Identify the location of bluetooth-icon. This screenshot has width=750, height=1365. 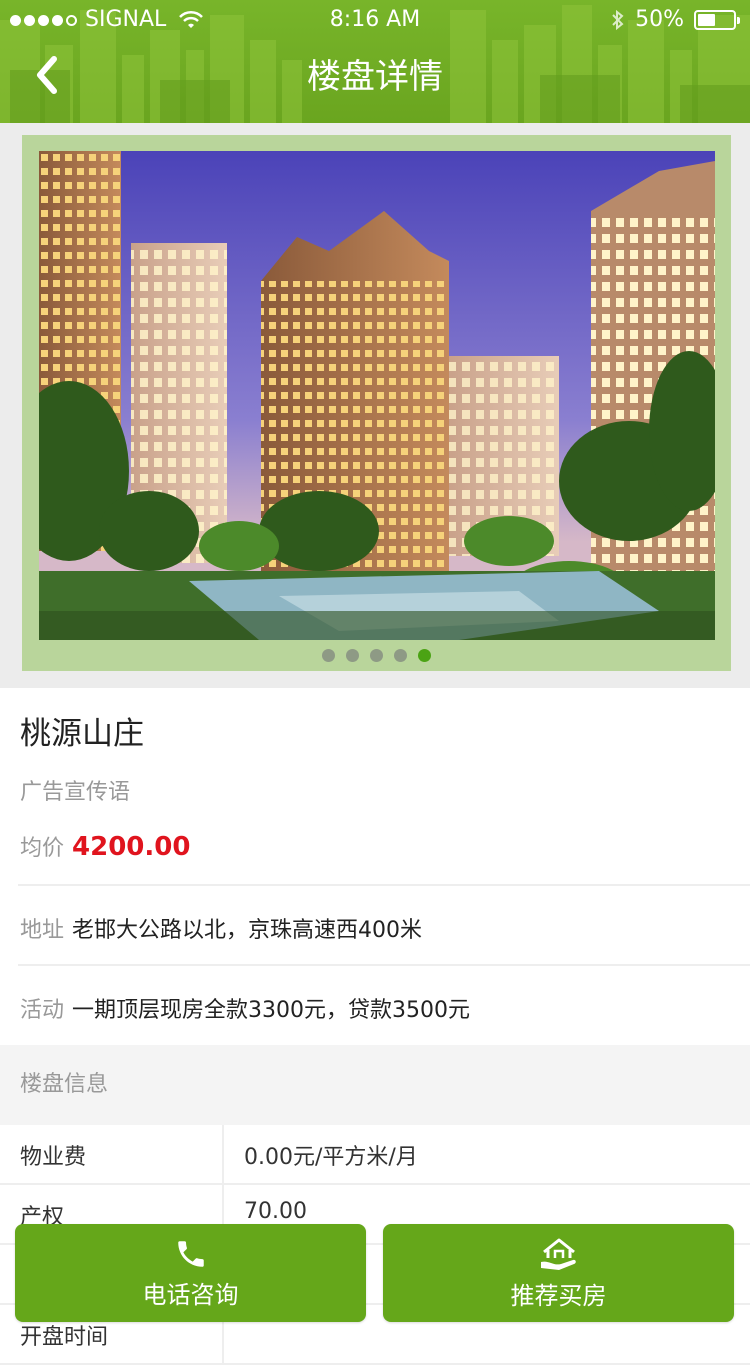
(618, 20).